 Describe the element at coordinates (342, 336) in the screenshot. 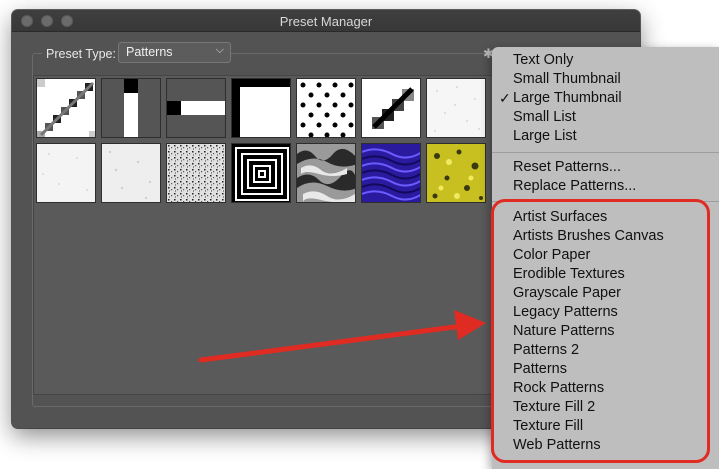

I see `annotation-arrow-icon` at that location.